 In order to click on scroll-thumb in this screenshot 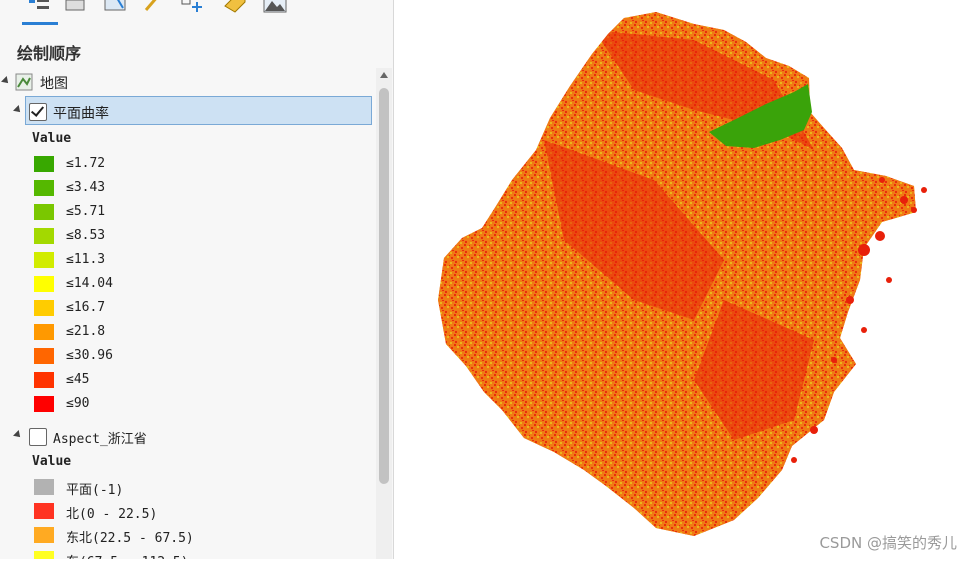, I will do `click(384, 286)`.